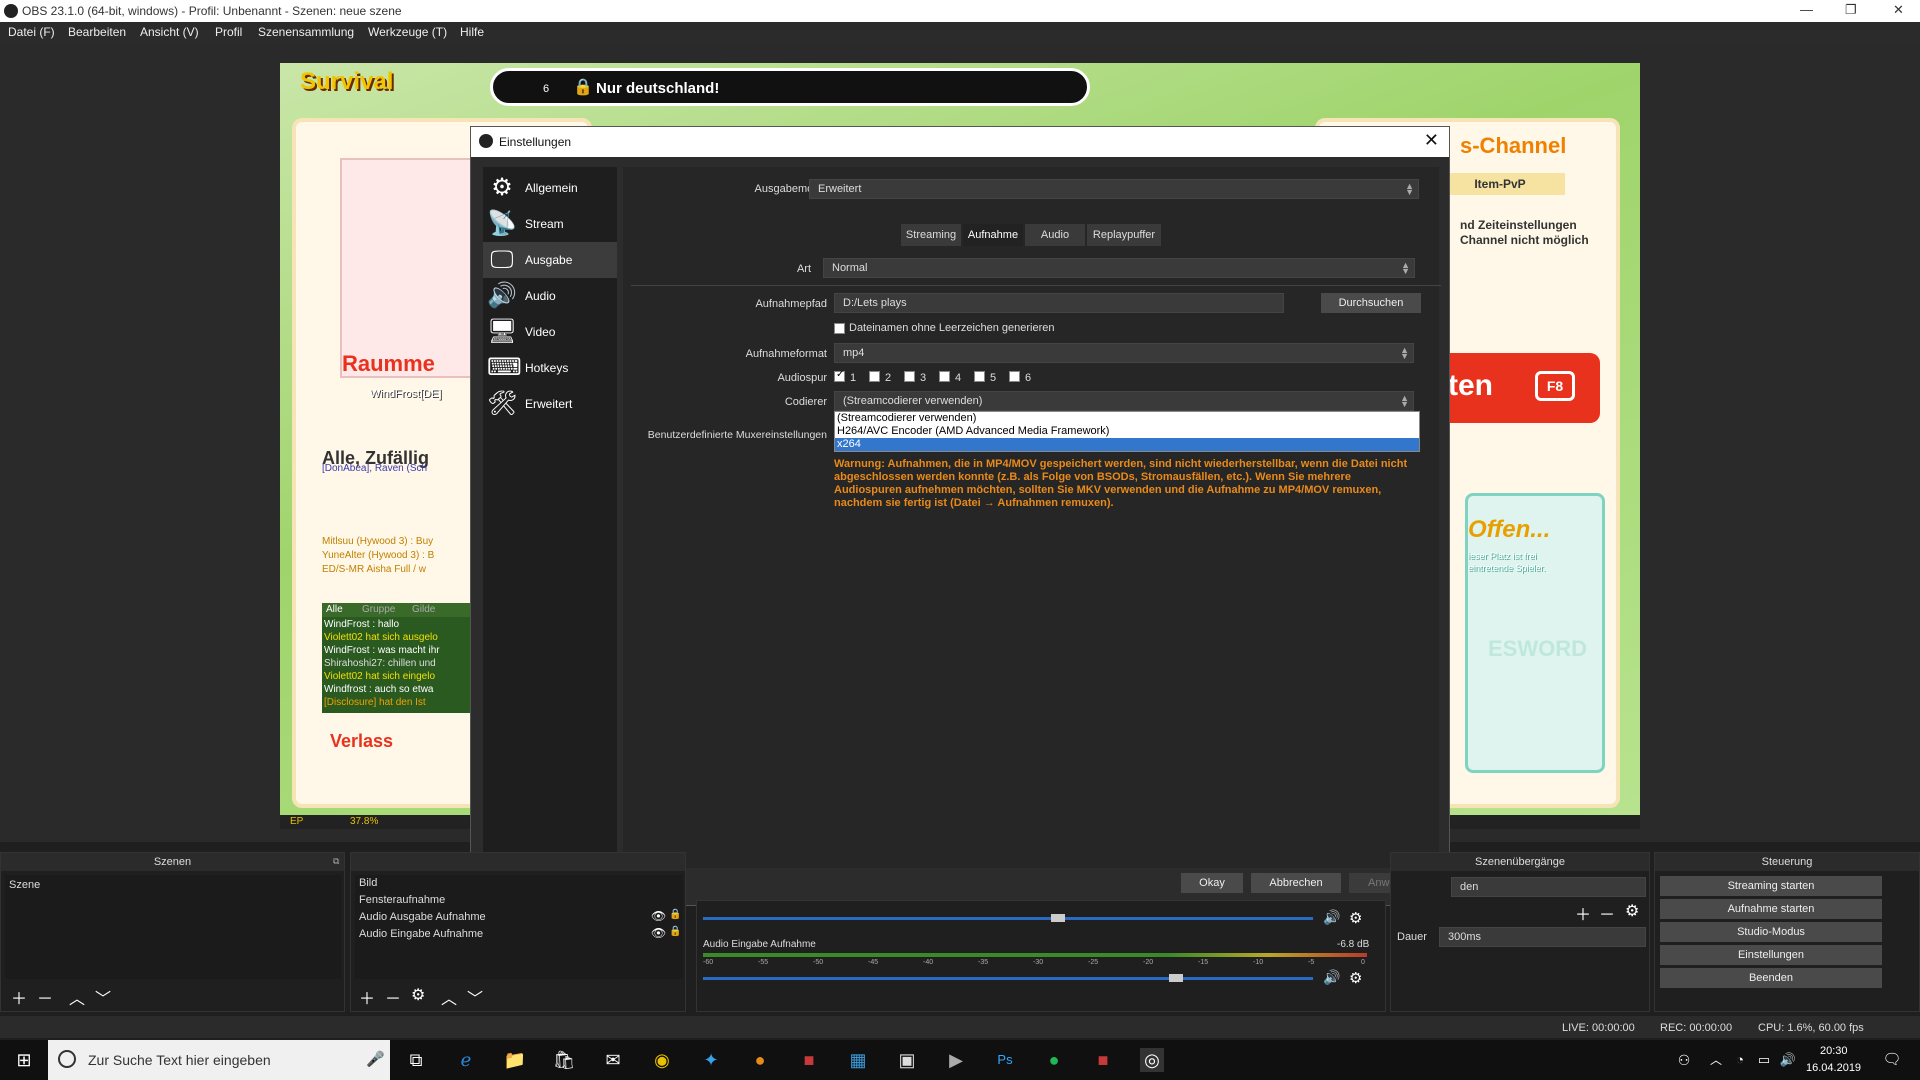 The image size is (1920, 1080). Describe the element at coordinates (993, 235) in the screenshot. I see `tab-aufnahme: Aufnahme` at that location.